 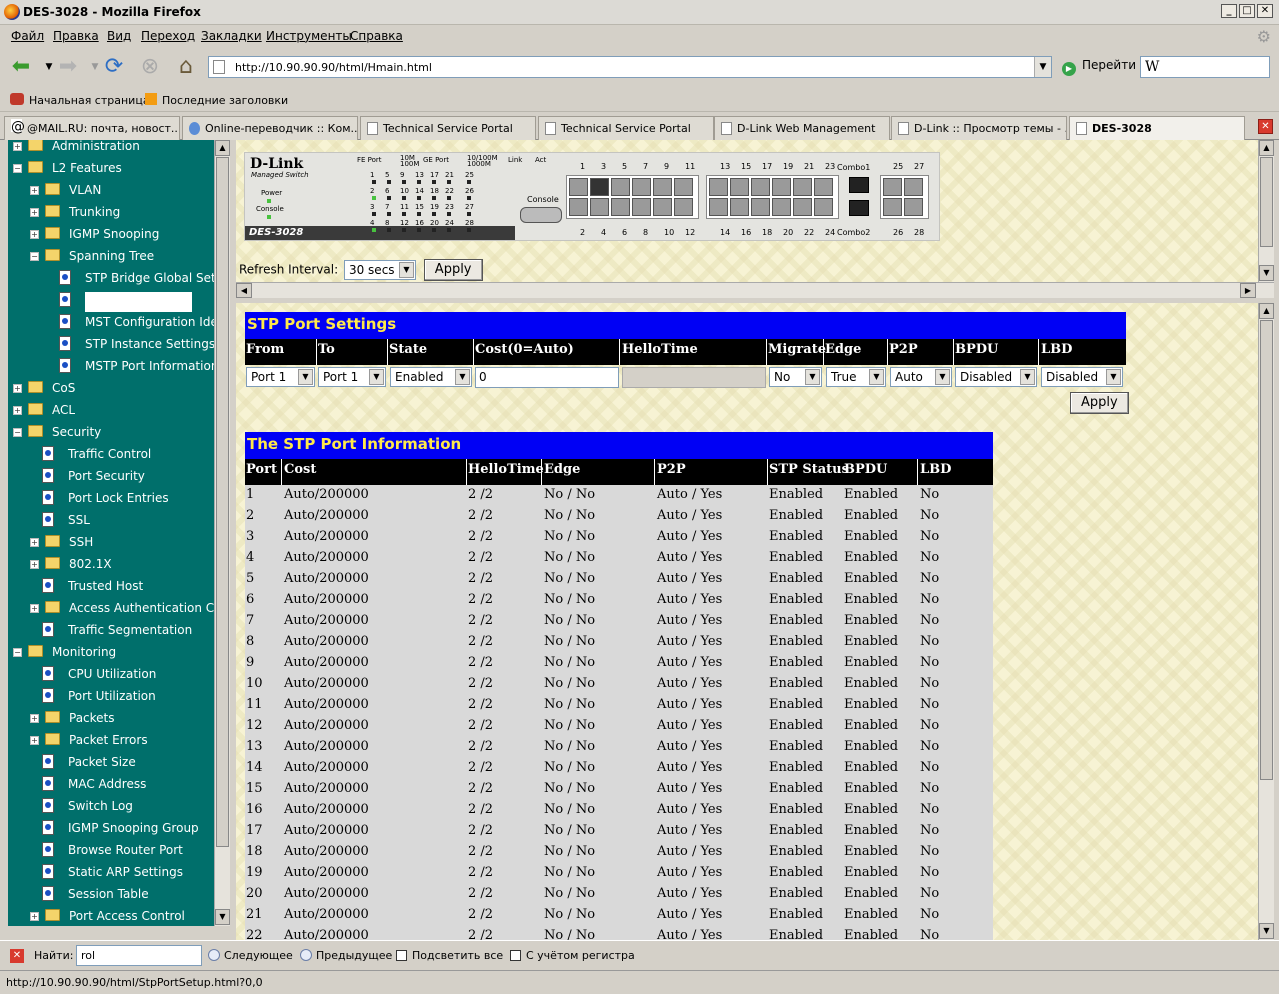 What do you see at coordinates (1099, 403) in the screenshot?
I see `settings-apply-button: Apply` at bounding box center [1099, 403].